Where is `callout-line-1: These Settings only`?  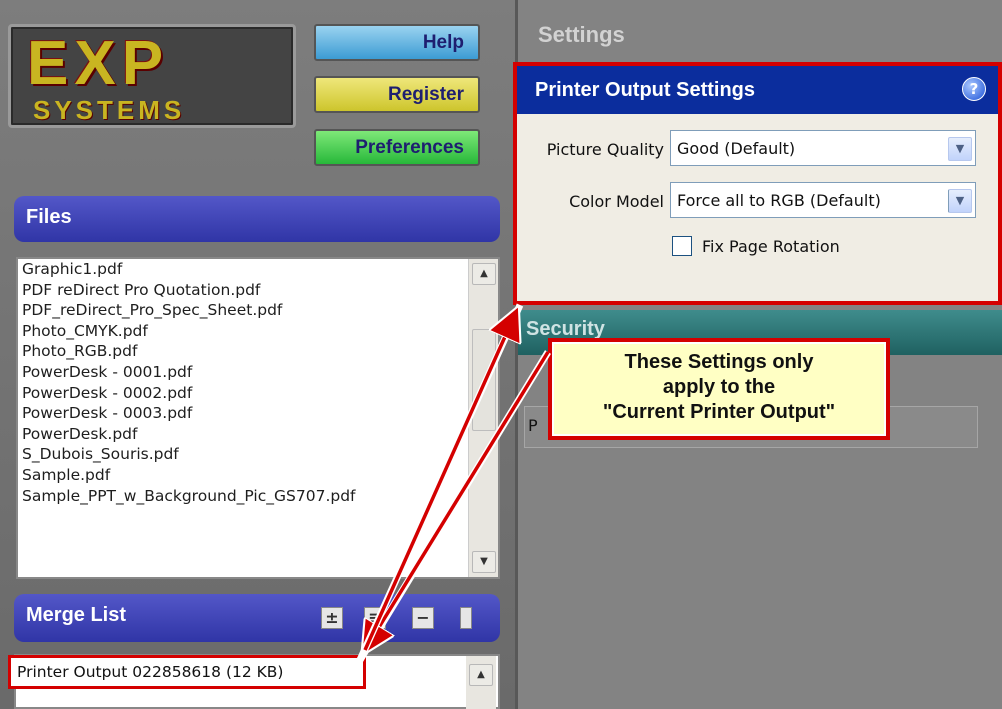
callout-line-1: These Settings only is located at coordinates (719, 362).